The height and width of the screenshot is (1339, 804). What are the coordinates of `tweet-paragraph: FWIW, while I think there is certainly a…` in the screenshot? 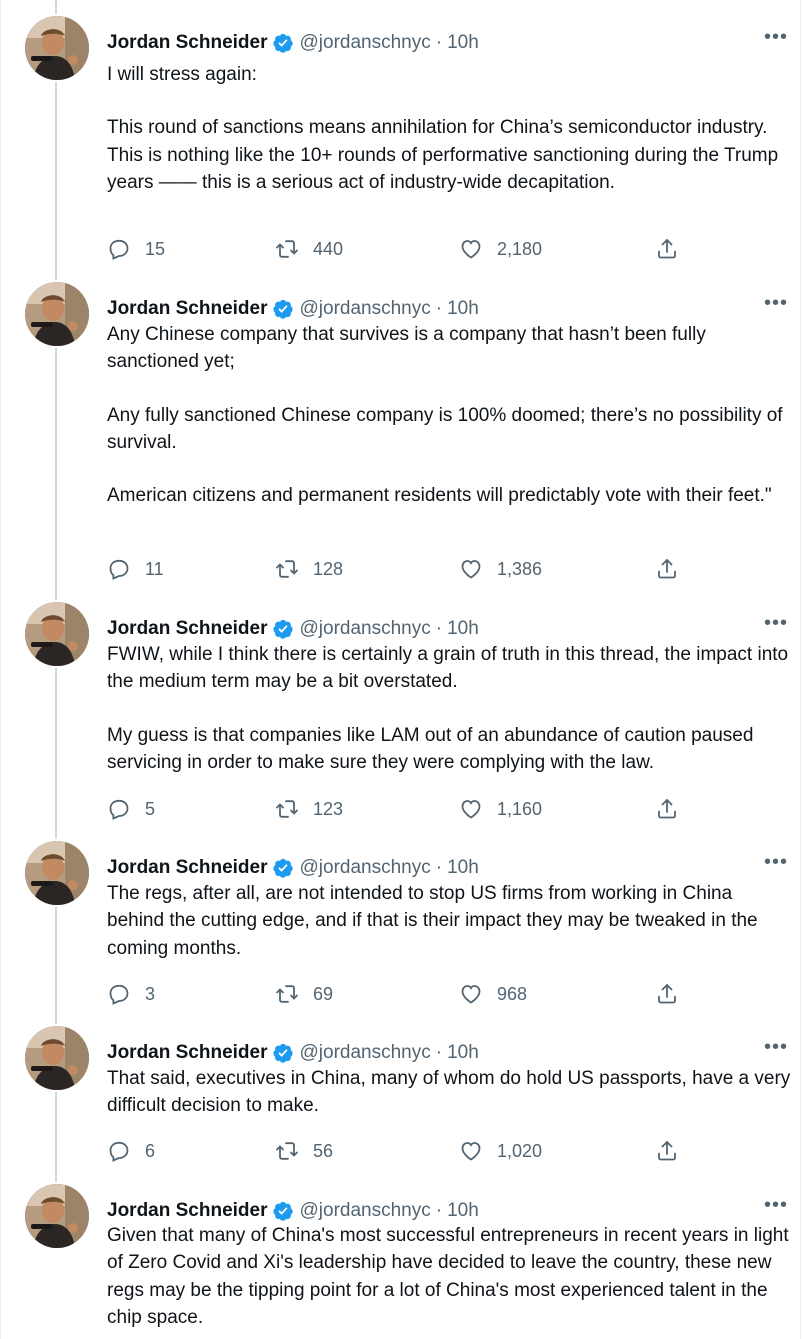 It's located at (450, 668).